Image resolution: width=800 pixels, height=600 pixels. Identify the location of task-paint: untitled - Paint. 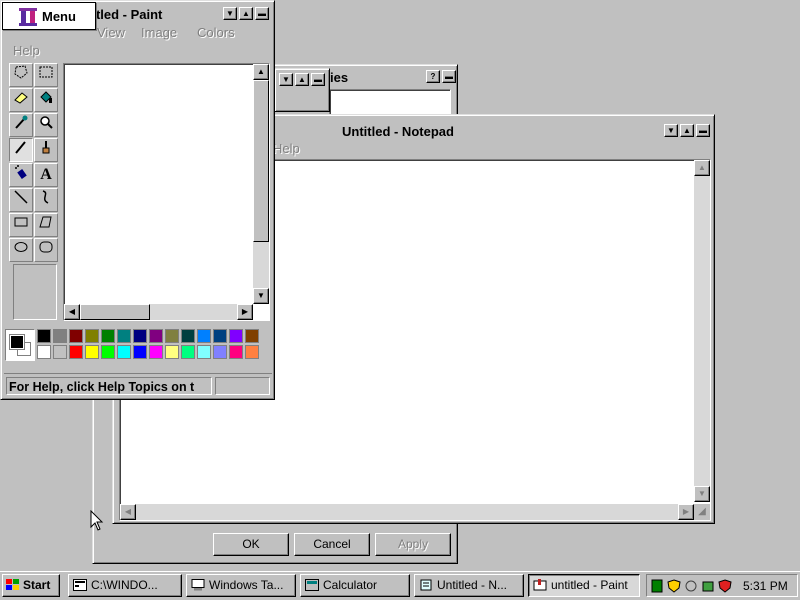
(584, 585).